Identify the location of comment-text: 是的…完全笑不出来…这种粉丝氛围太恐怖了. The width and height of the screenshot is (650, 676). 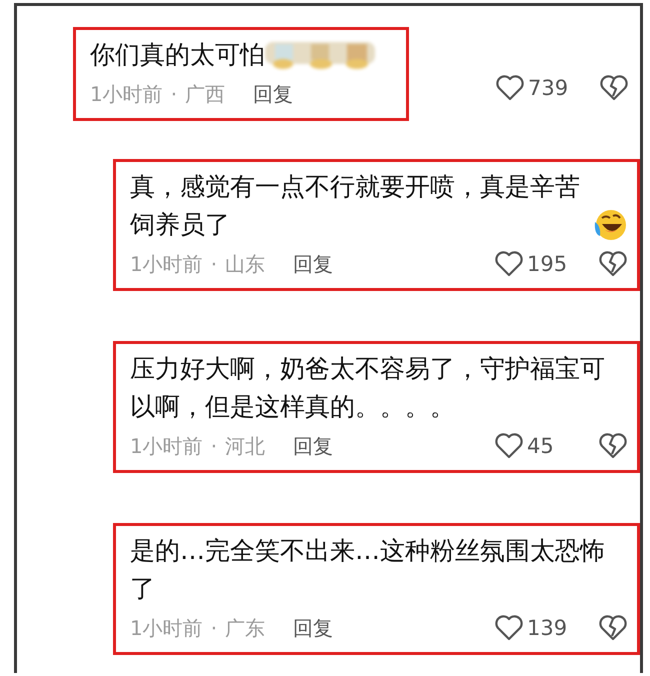
(368, 570).